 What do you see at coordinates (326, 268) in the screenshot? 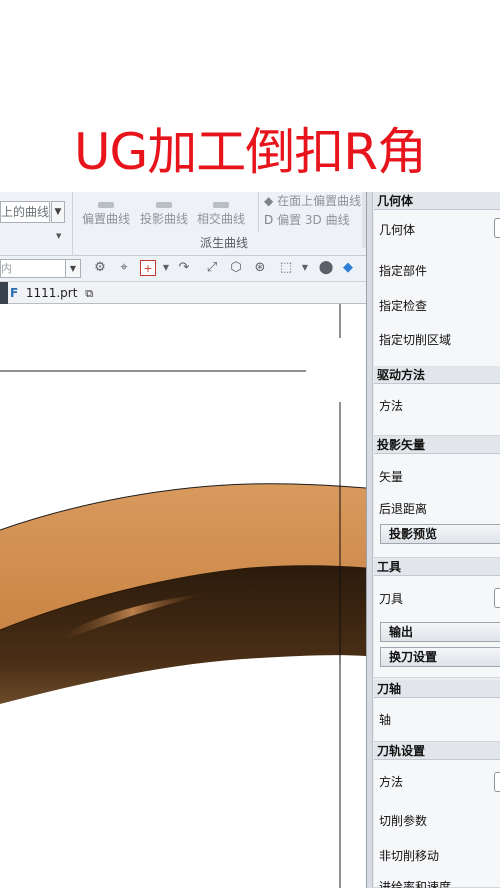
I see `shaded-view-icon: ⬤` at bounding box center [326, 268].